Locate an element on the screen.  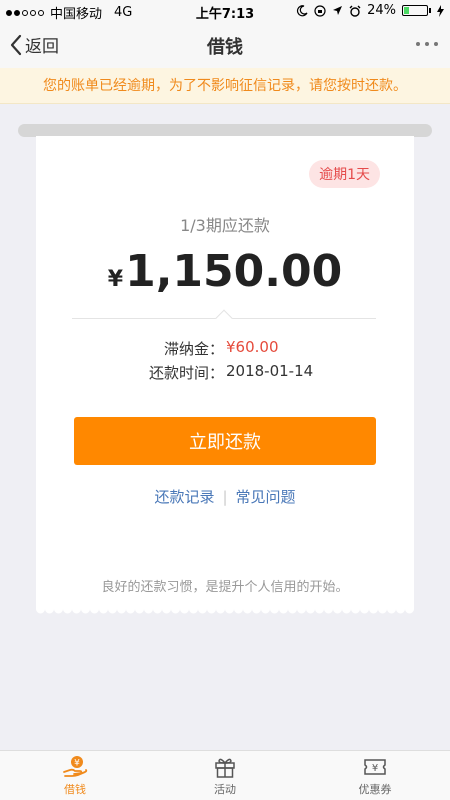
coupon-icon: ¥ is located at coordinates (375, 766).